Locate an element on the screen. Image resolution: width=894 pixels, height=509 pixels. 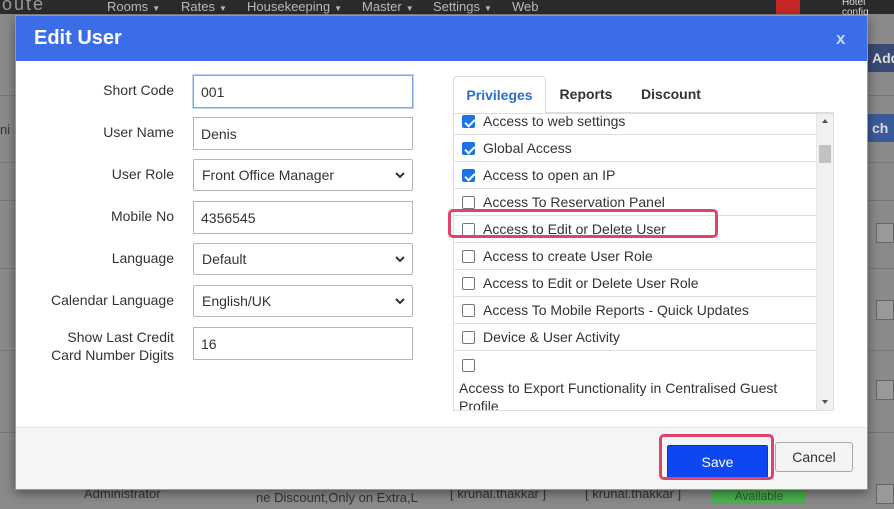
user-role-select: Front Office Manager is located at coordinates (303, 175).